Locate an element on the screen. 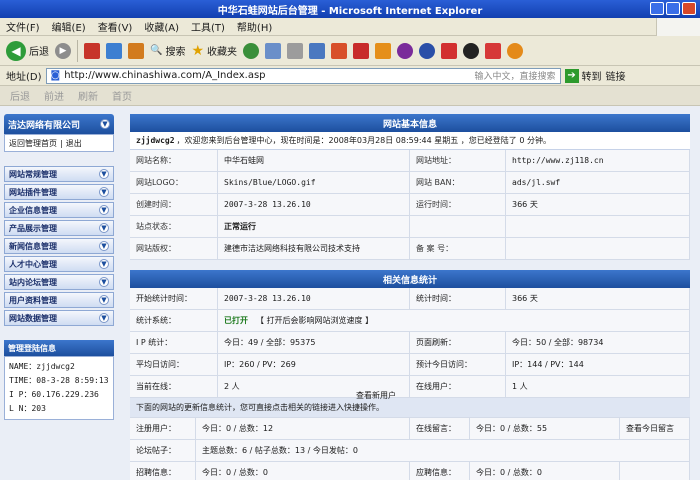 The image size is (700, 480). address-label: 地址(D) is located at coordinates (24, 77).